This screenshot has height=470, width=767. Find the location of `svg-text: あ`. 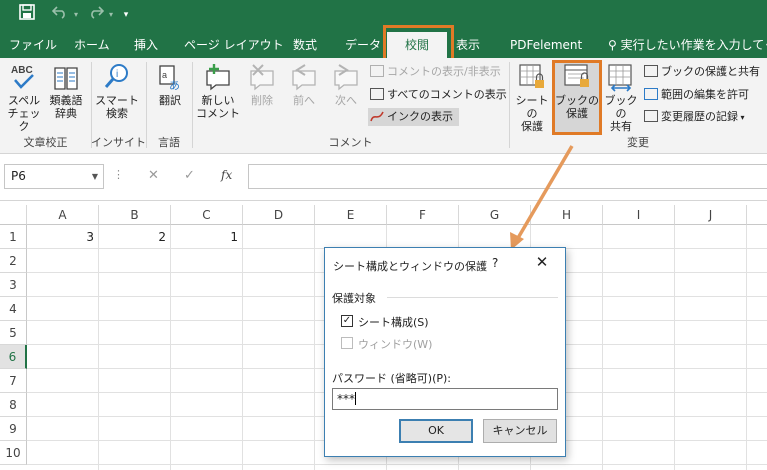

svg-text: あ is located at coordinates (174, 85).